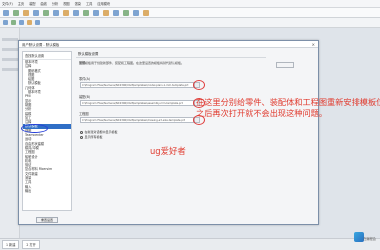  I want to click on radio-show-all: 显示所有模板, so click(91, 137).